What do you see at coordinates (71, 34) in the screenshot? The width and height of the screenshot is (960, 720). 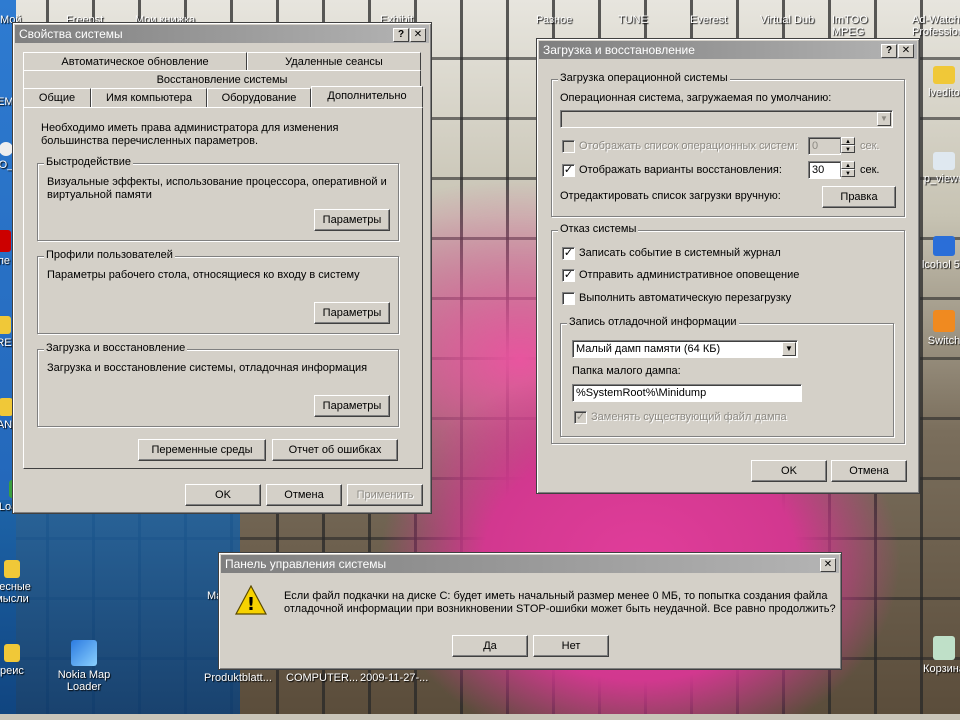 I see `window-title: Свойства системы` at bounding box center [71, 34].